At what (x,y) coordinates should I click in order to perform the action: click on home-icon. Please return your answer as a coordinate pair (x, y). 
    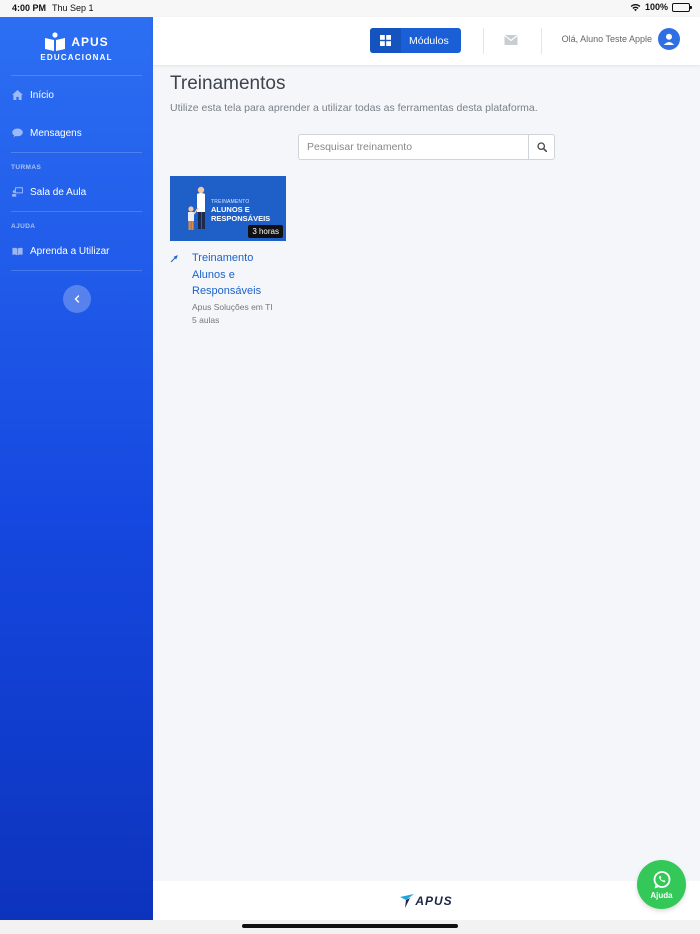
    Looking at the image, I should click on (17, 95).